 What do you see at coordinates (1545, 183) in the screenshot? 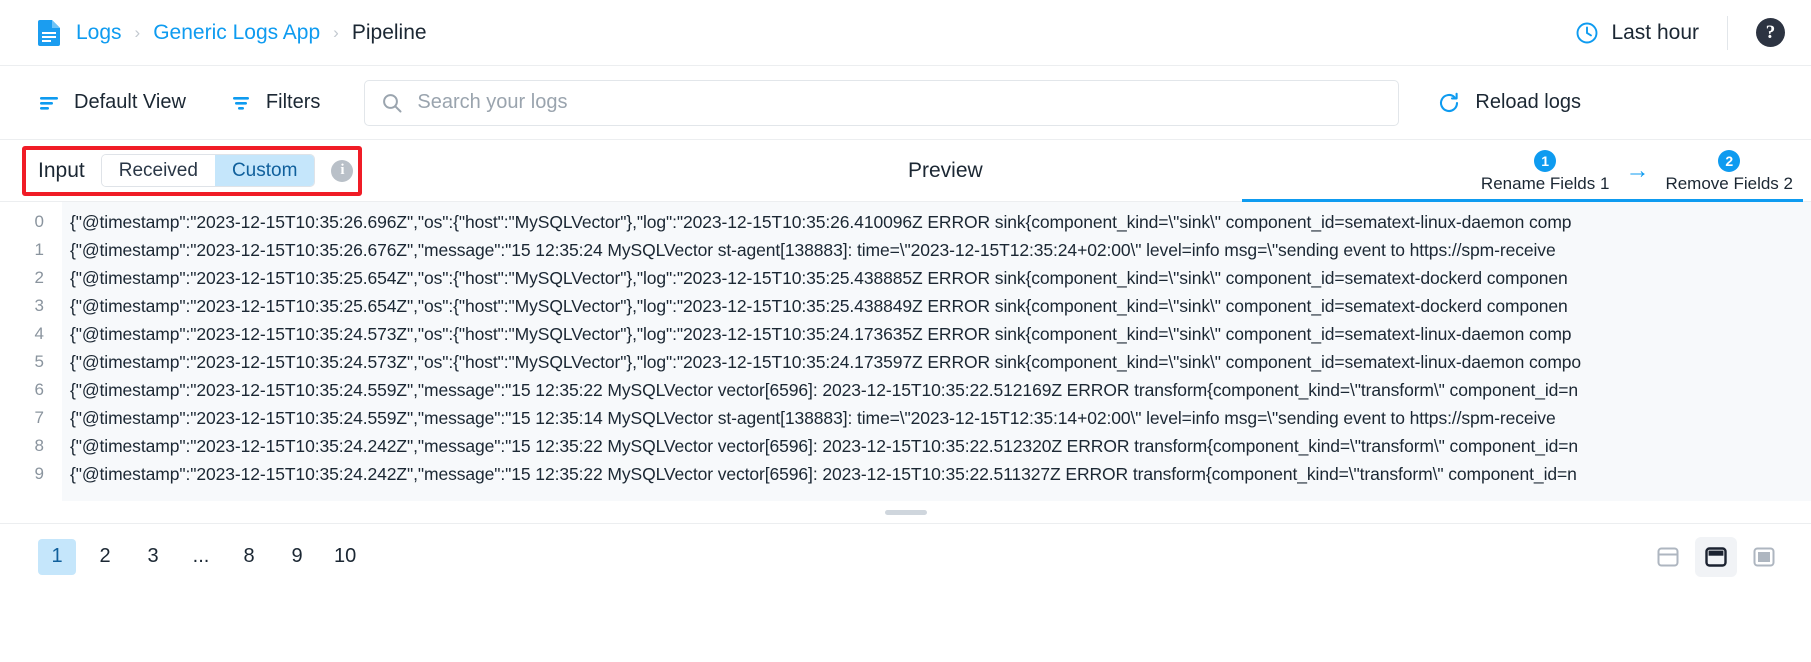
I see `step-label-rename-fields: Rename Fields 1` at bounding box center [1545, 183].